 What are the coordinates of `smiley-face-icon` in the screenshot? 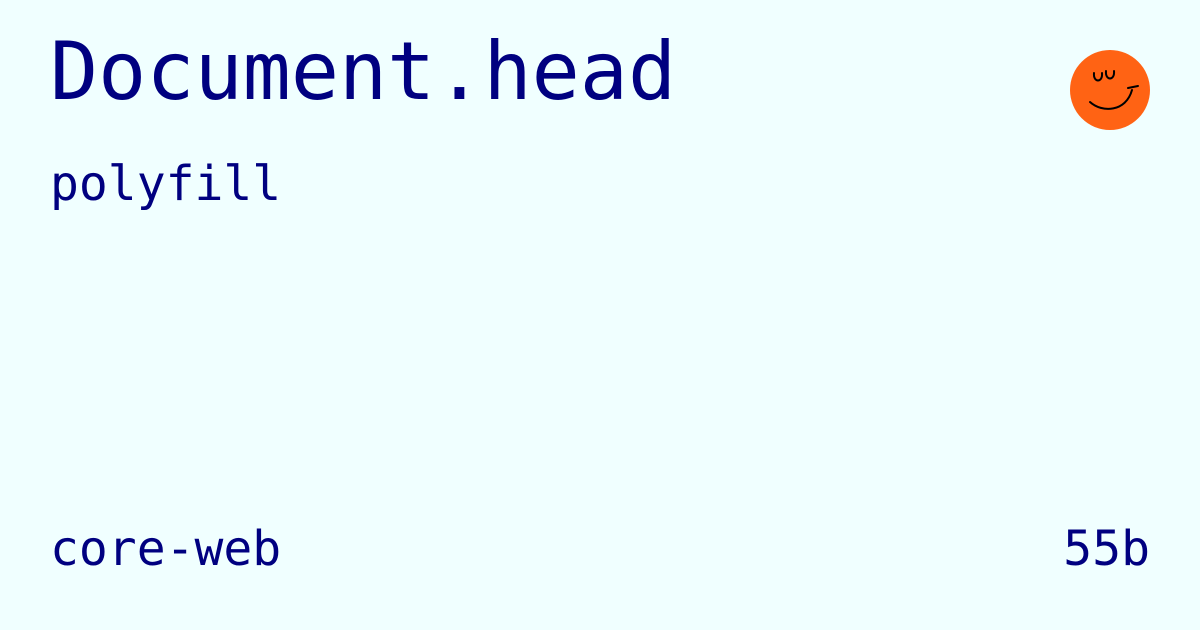 It's located at (1110, 90).